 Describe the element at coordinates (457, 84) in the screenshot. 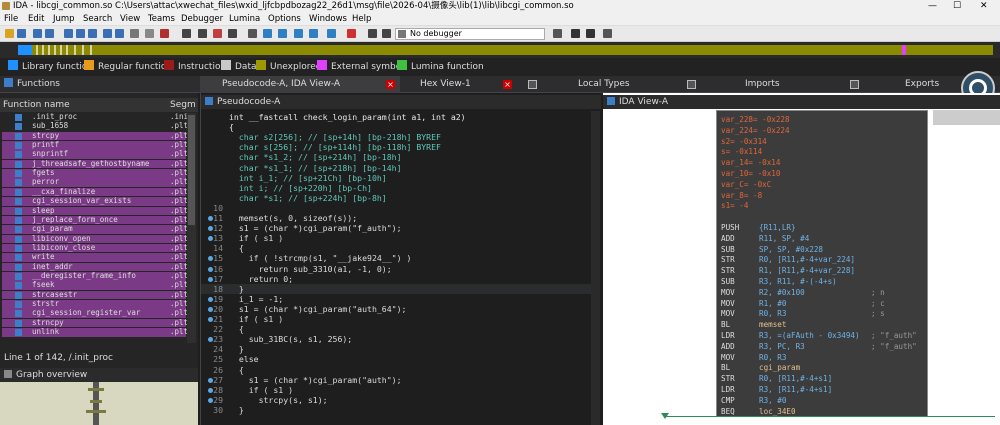

I see `tab-hex-view: Hex View-1` at that location.